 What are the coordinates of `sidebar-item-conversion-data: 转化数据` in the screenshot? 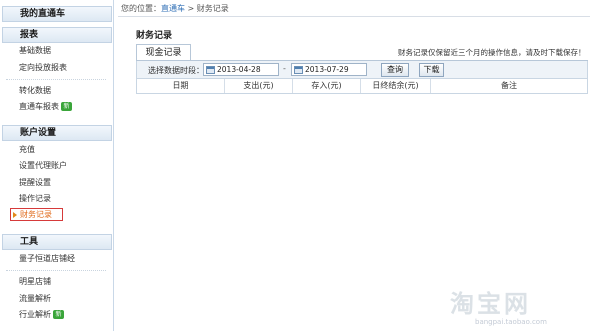 It's located at (35, 91).